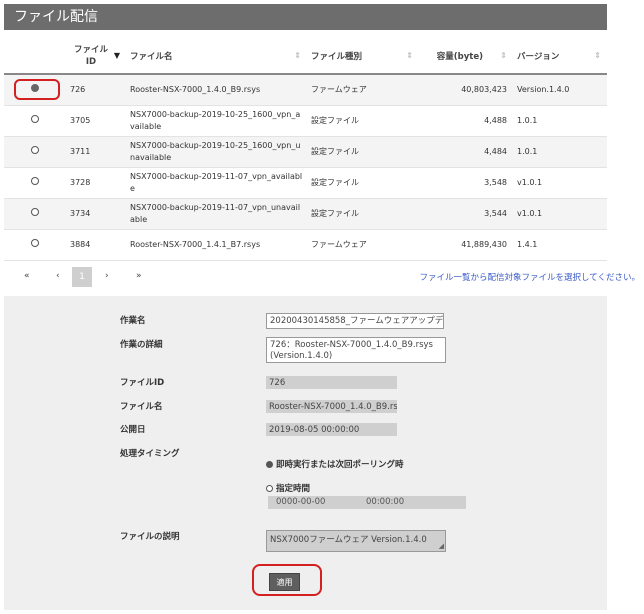 Image resolution: width=644 pixels, height=614 pixels. What do you see at coordinates (37, 89) in the screenshot?
I see `selection-highlight-annotation` at bounding box center [37, 89].